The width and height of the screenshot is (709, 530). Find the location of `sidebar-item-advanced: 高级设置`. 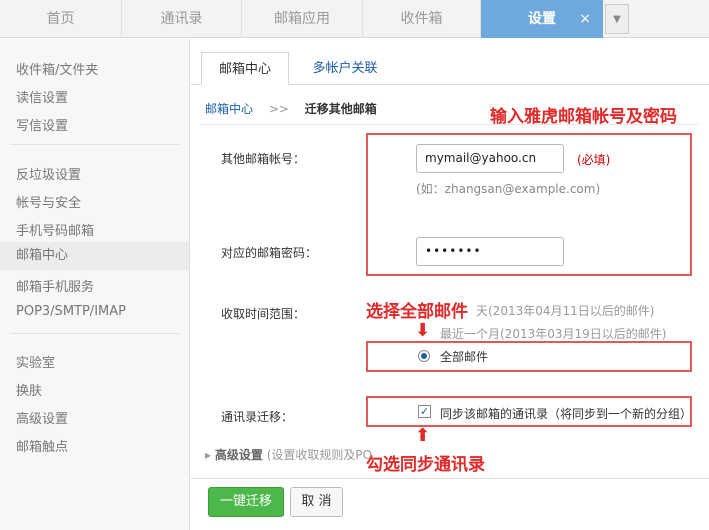

sidebar-item-advanced: 高级设置 is located at coordinates (42, 417).